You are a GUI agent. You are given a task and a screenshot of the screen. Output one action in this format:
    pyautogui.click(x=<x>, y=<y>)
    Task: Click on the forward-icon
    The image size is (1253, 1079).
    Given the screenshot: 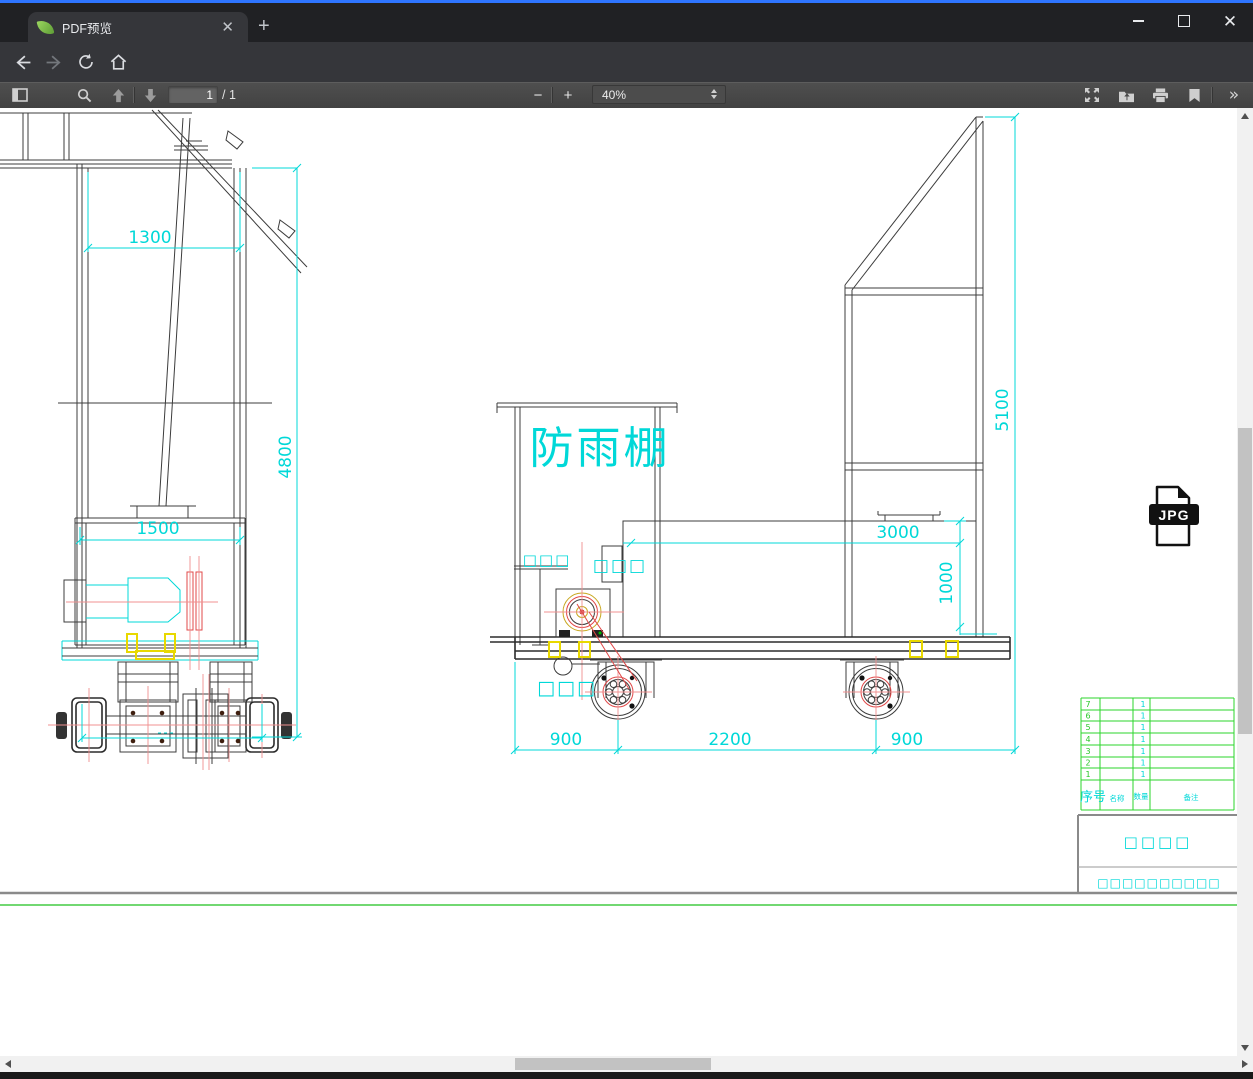 What is the action you would take?
    pyautogui.click(x=54, y=62)
    